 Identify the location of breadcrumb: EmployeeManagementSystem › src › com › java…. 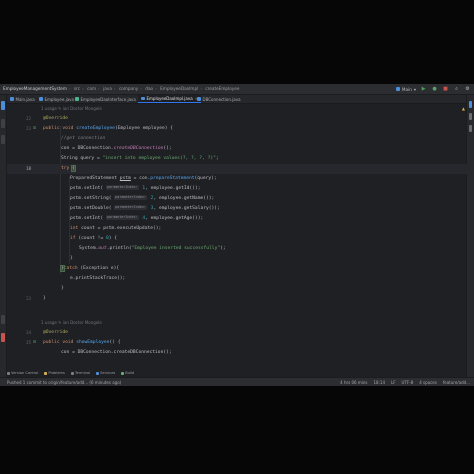
(122, 89).